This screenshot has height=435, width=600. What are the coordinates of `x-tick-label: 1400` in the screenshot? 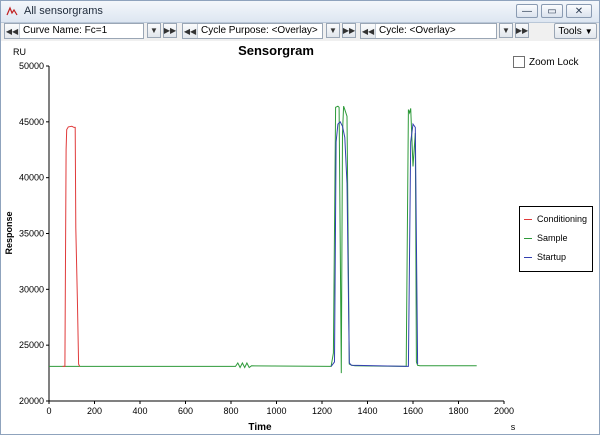 It's located at (367, 411).